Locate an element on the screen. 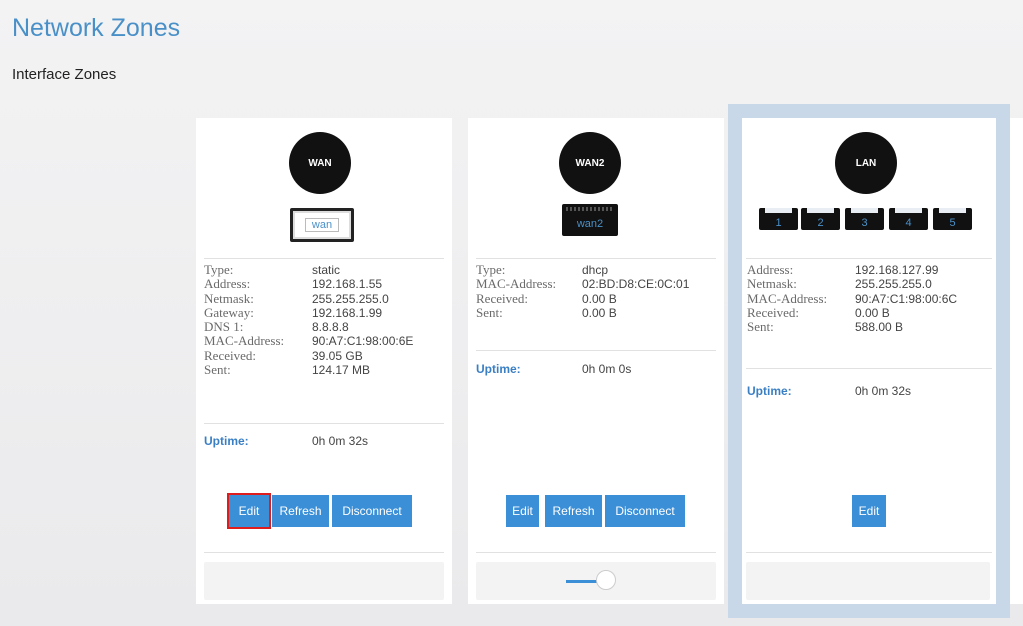 Image resolution: width=1023 pixels, height=626 pixels. ethernet-port-icon: wan is located at coordinates (322, 225).